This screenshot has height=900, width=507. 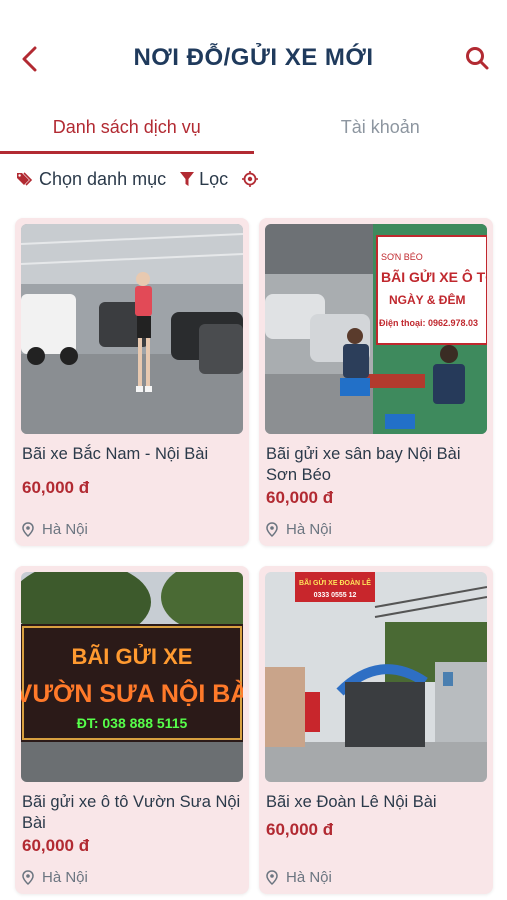 I want to click on locate-icon, so click(x=250, y=179).